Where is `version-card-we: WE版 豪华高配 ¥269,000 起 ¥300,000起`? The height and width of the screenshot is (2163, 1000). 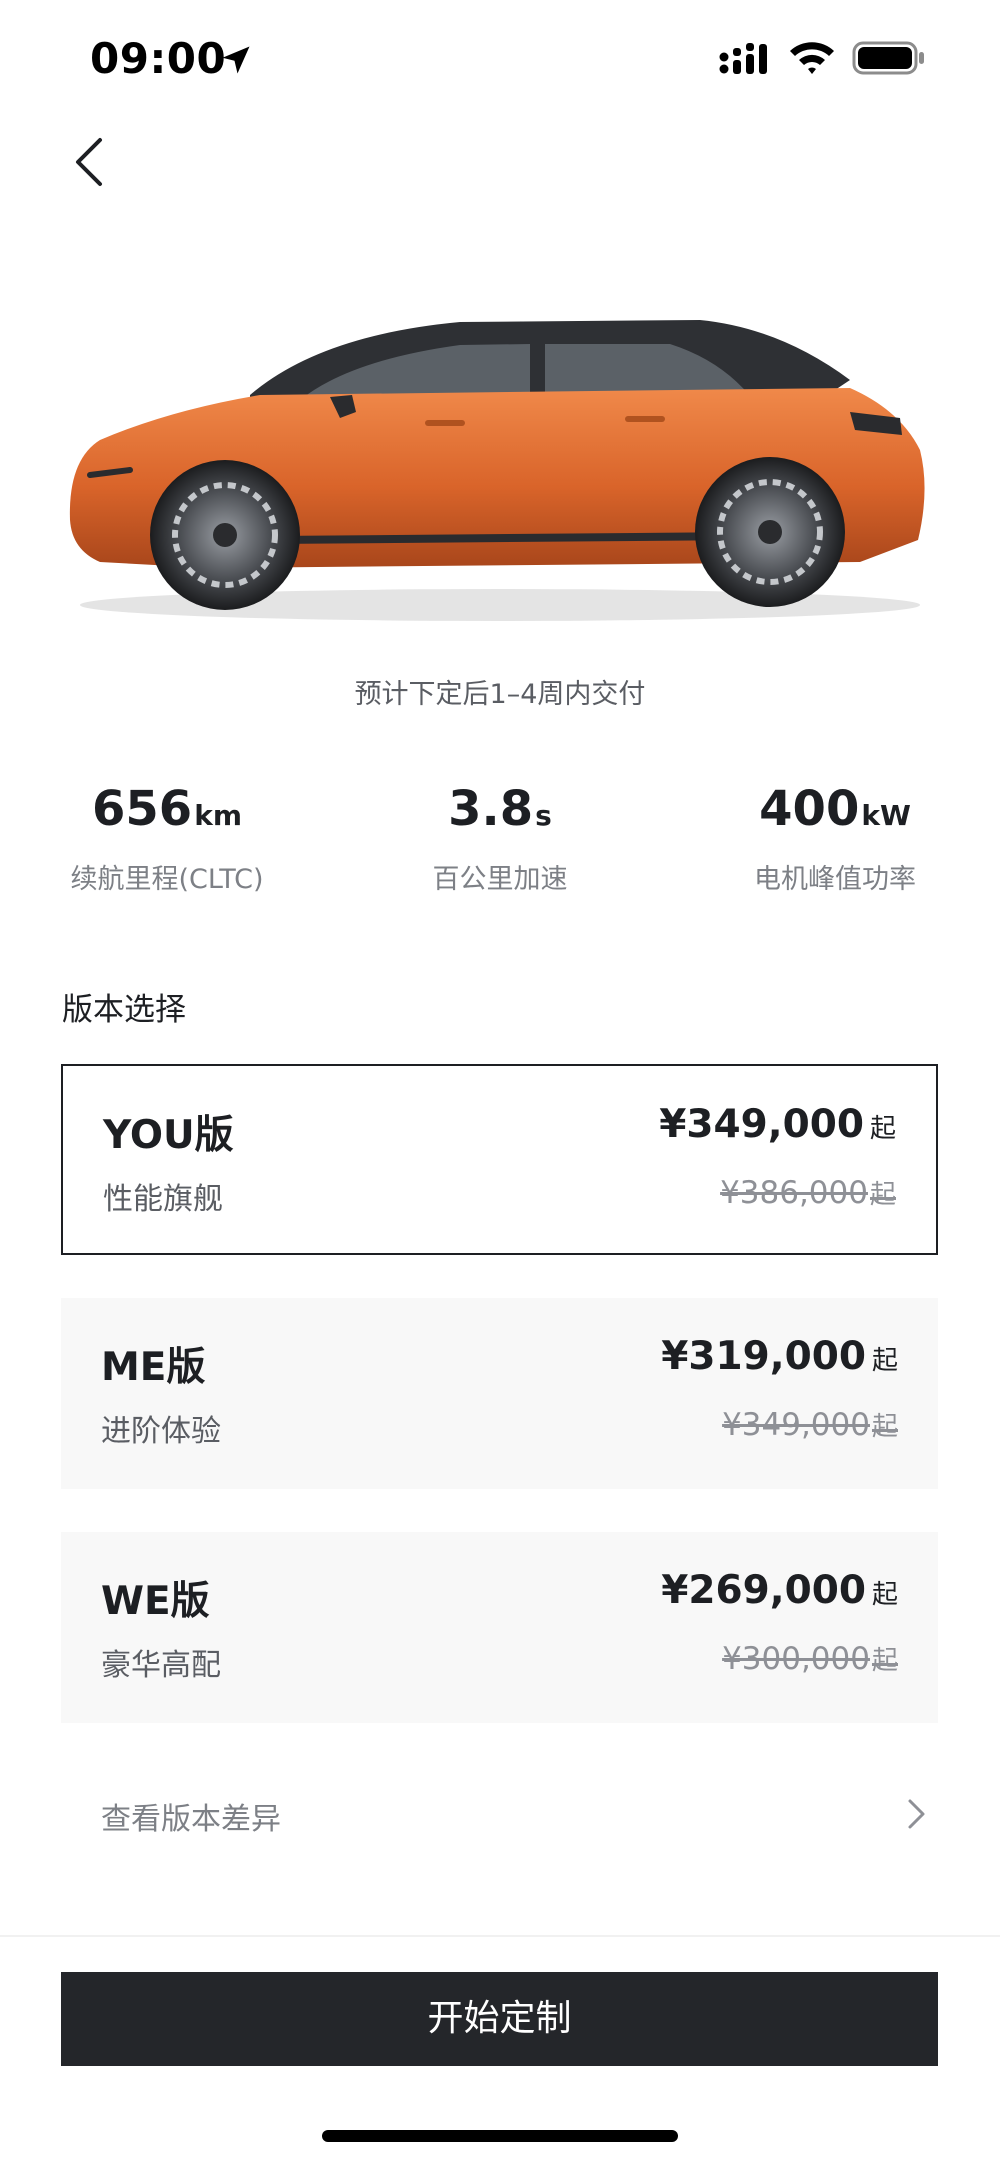
version-card-we: WE版 豪华高配 ¥269,000 起 ¥300,000起 is located at coordinates (499, 1627).